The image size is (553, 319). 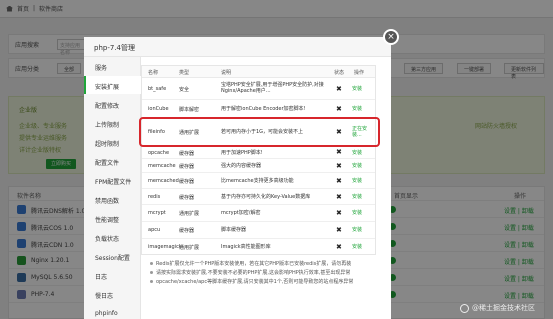 I want to click on column-header: 操作, so click(x=359, y=73).